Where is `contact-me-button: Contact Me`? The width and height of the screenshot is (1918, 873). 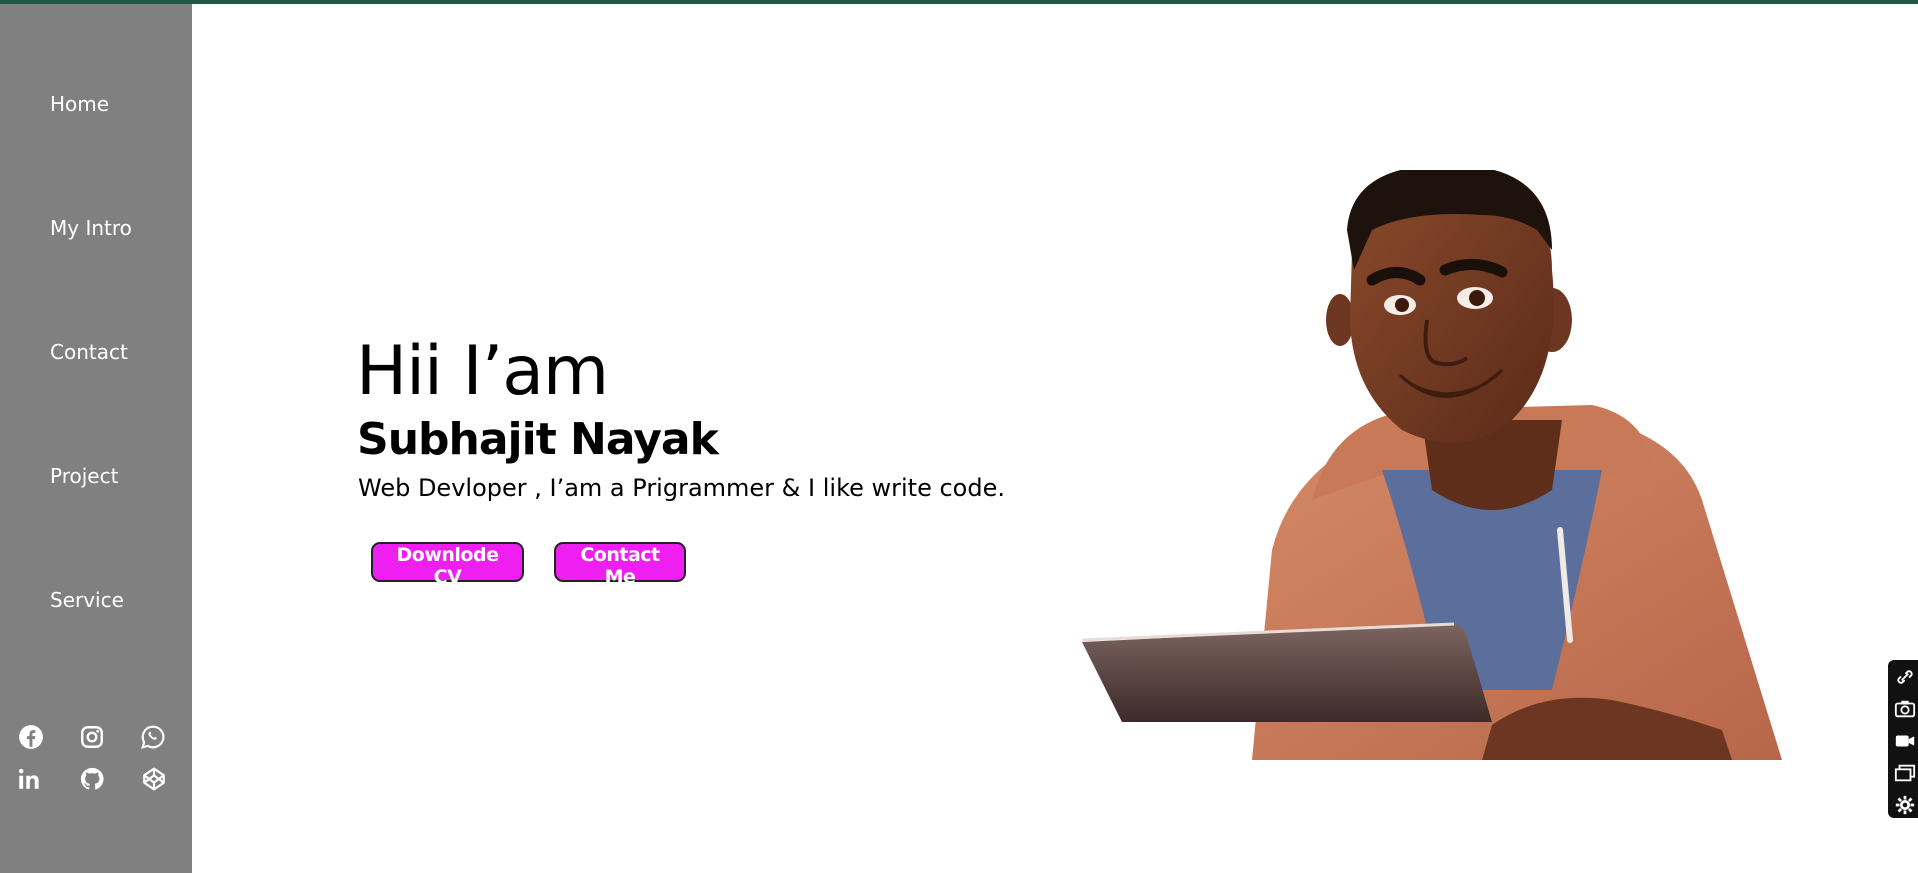
contact-me-button: Contact Me is located at coordinates (620, 565).